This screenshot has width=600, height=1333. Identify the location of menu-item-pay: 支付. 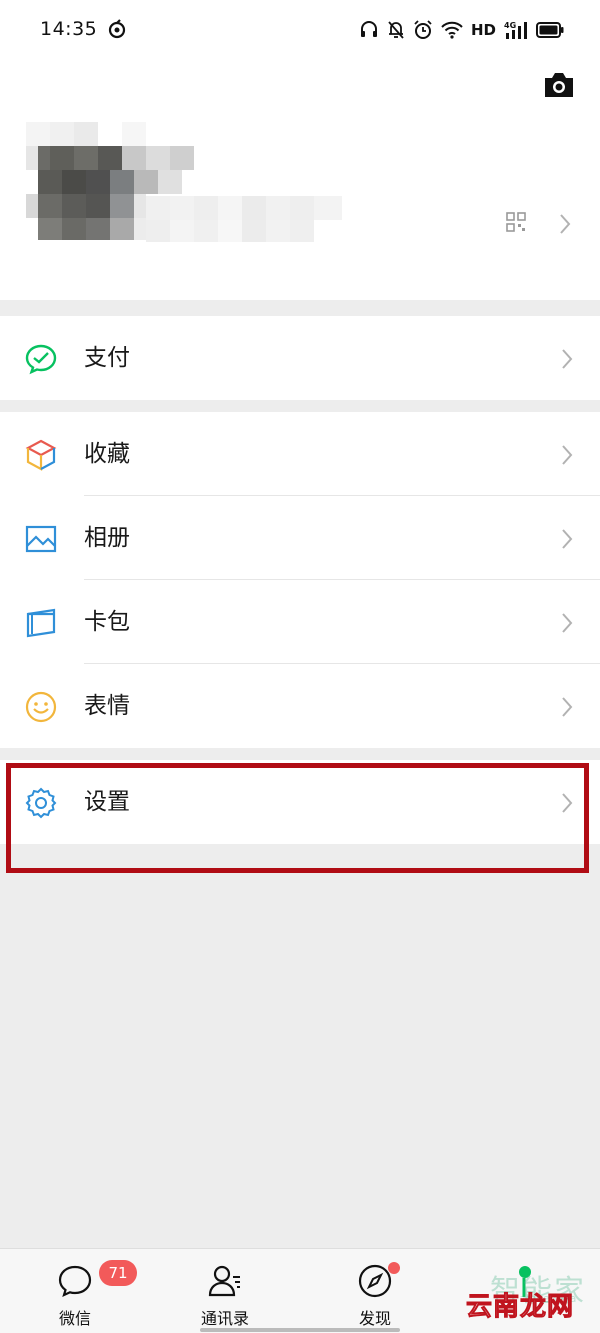
(300, 358).